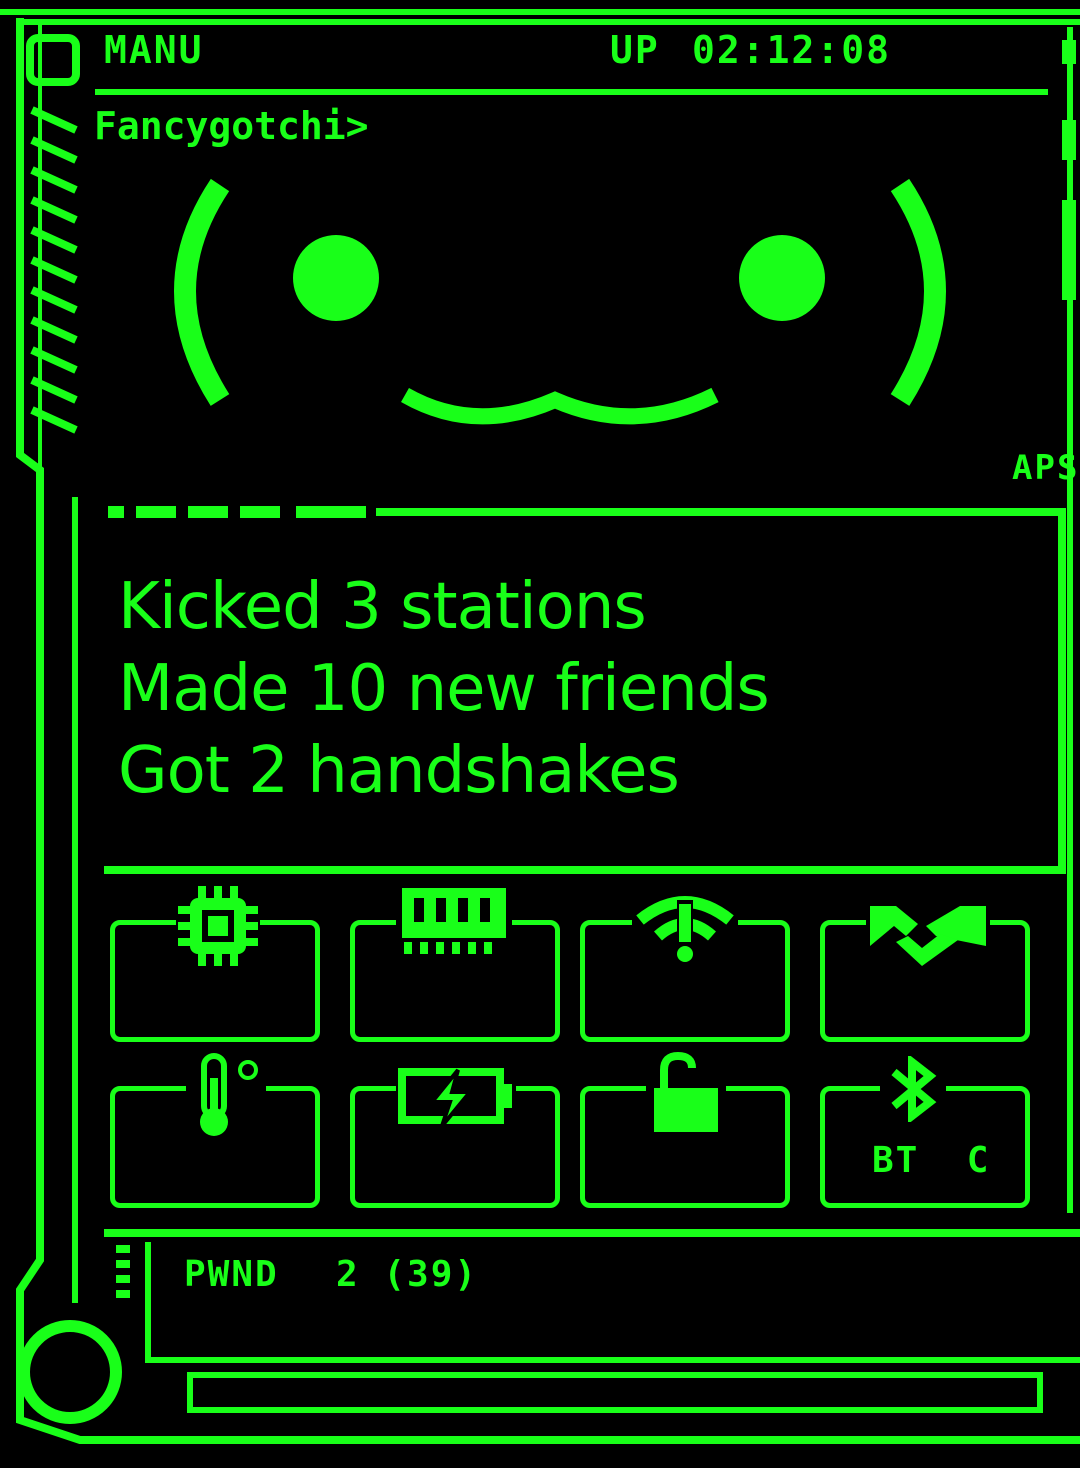  What do you see at coordinates (336, 278) in the screenshot?
I see `face-left-eye` at bounding box center [336, 278].